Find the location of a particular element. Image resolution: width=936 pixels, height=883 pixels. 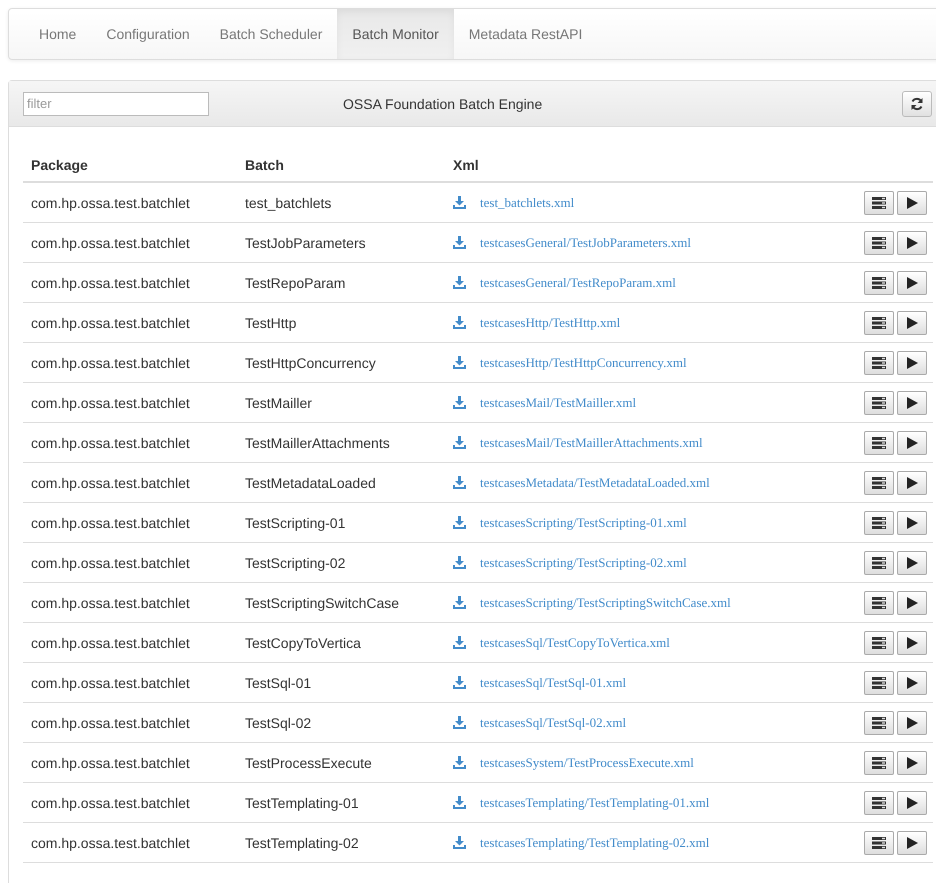

nav-tab: Configuration is located at coordinates (148, 34).